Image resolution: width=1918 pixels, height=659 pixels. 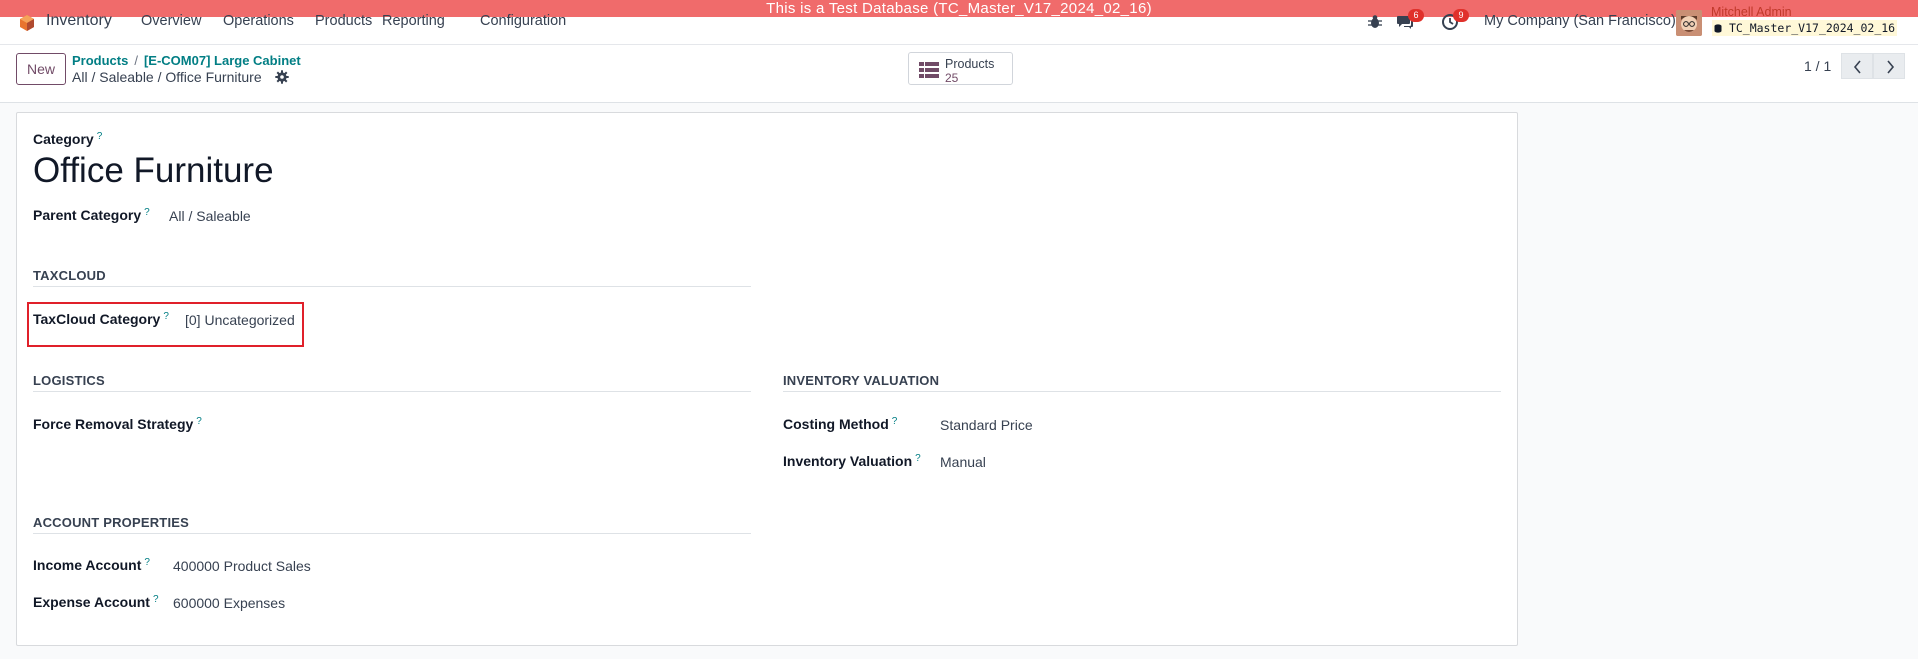 I want to click on smart-button-label: Products, so click(x=970, y=64).